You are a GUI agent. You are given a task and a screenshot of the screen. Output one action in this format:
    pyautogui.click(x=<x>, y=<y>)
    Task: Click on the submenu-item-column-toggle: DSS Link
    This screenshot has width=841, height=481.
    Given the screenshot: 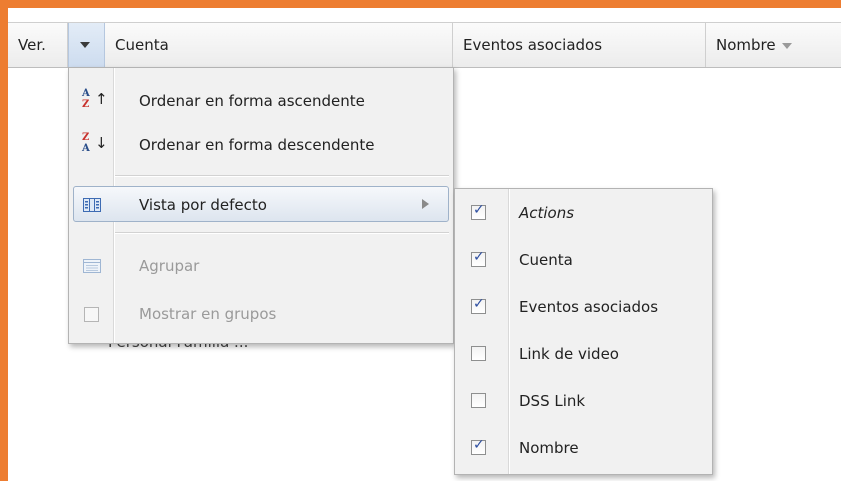 What is the action you would take?
    pyautogui.click(x=583, y=401)
    